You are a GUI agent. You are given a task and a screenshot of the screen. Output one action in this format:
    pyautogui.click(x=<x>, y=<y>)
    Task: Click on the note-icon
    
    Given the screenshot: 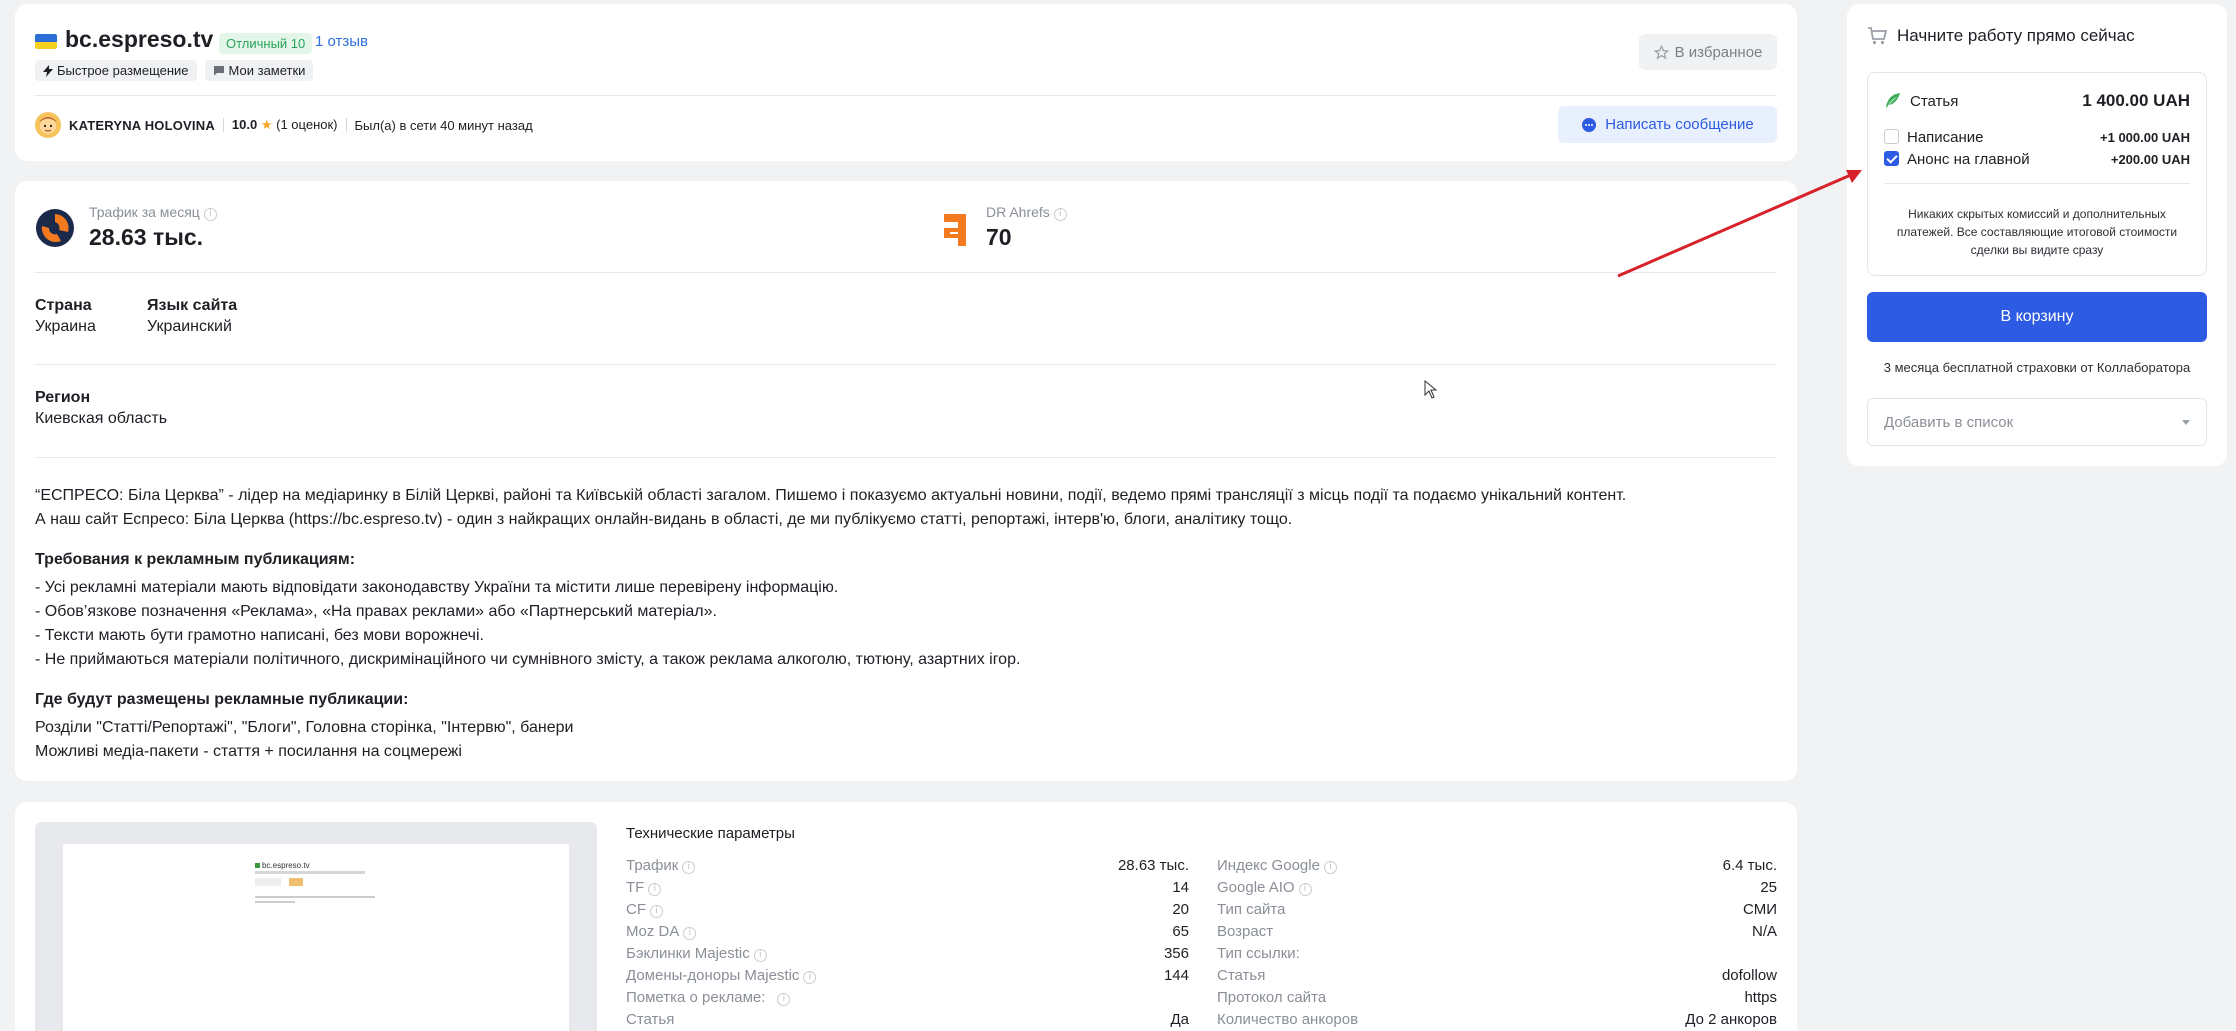 What is the action you would take?
    pyautogui.click(x=218, y=71)
    